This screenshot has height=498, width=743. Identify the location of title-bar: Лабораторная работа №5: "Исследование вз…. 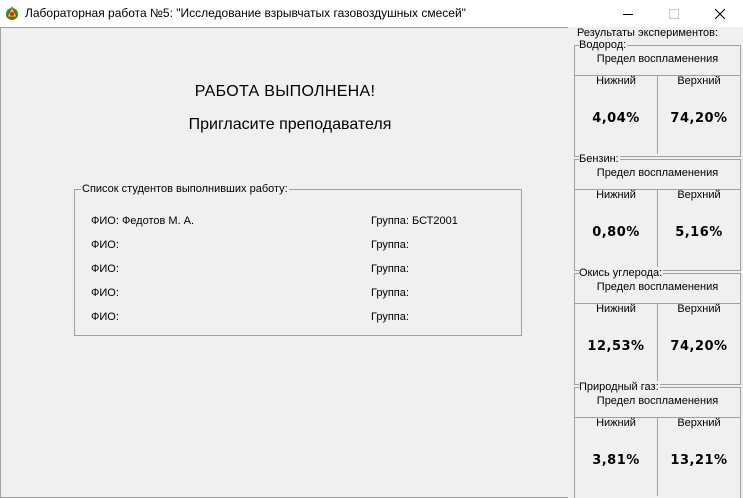
(371, 13).